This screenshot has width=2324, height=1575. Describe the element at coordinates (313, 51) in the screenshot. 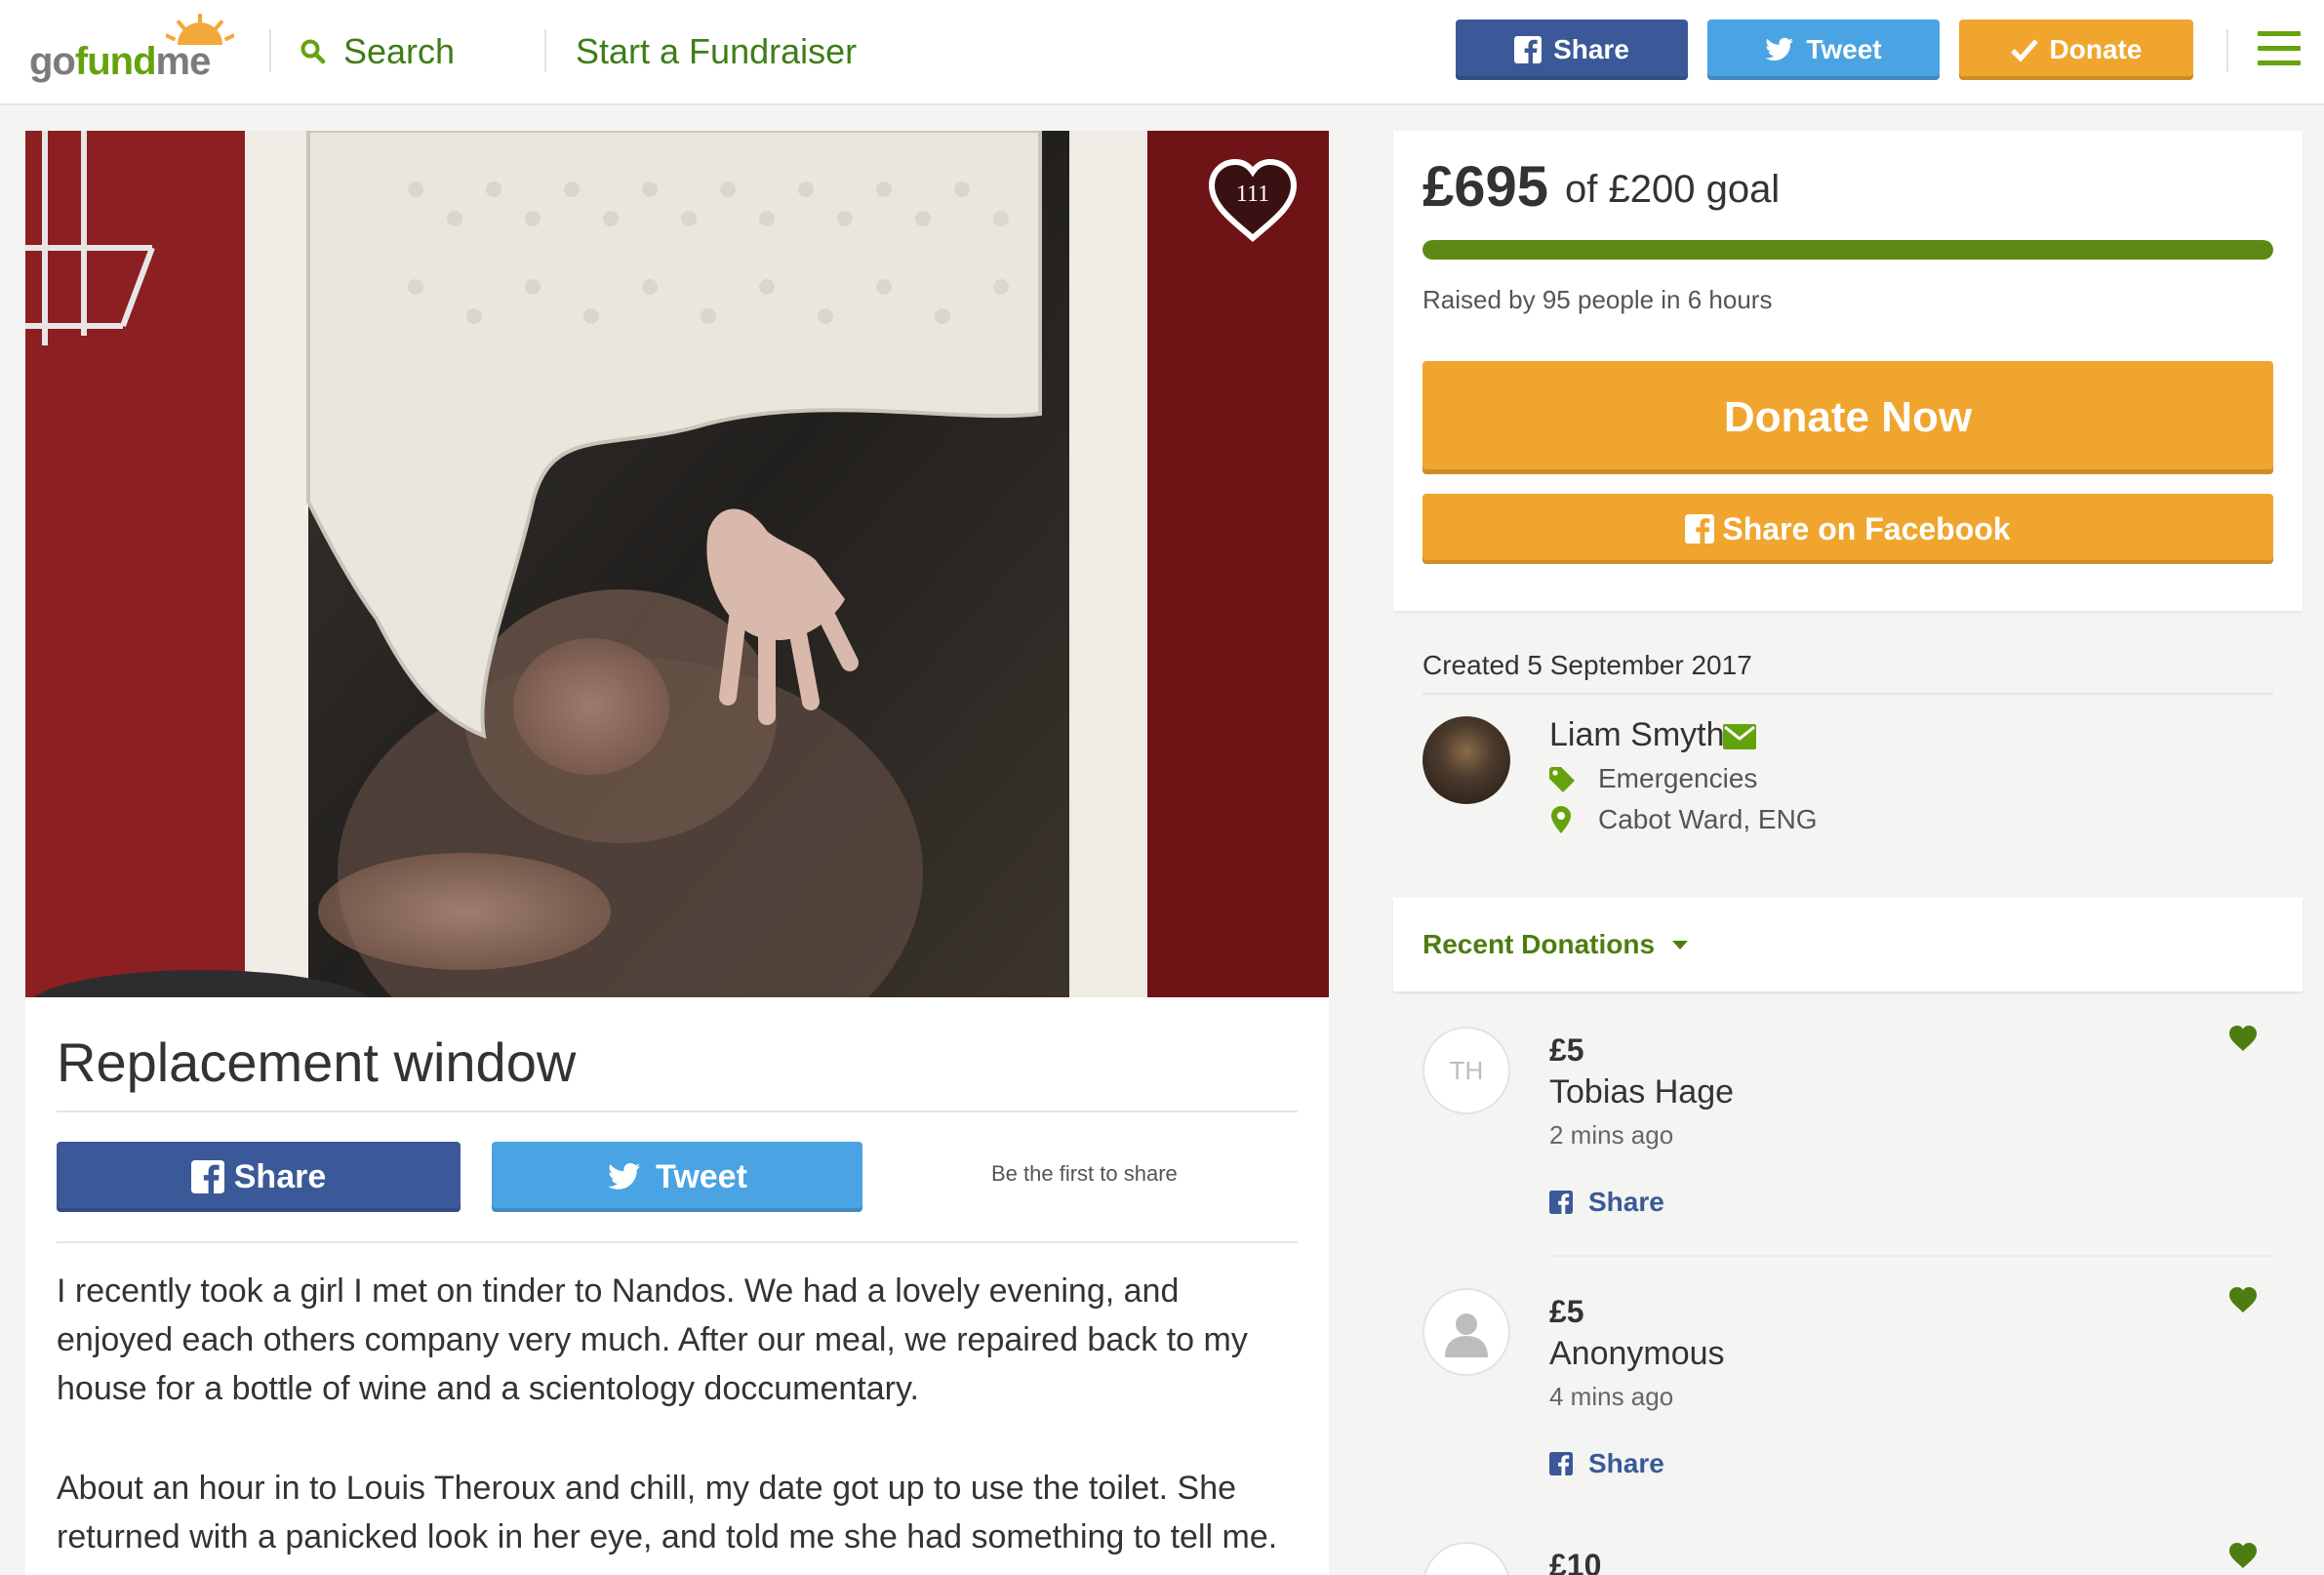

I see `search-icon` at that location.